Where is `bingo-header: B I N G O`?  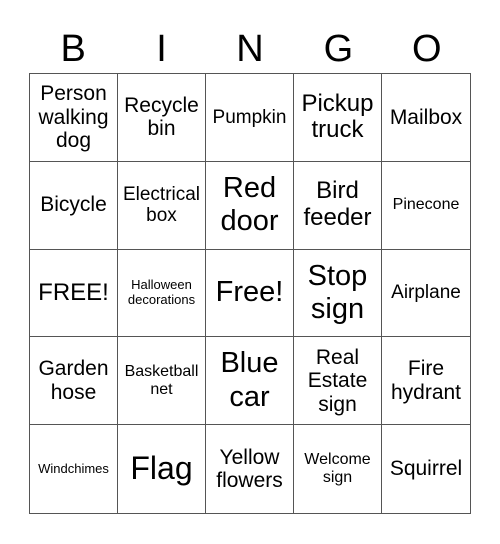
bingo-header: B I N G O is located at coordinates (250, 49).